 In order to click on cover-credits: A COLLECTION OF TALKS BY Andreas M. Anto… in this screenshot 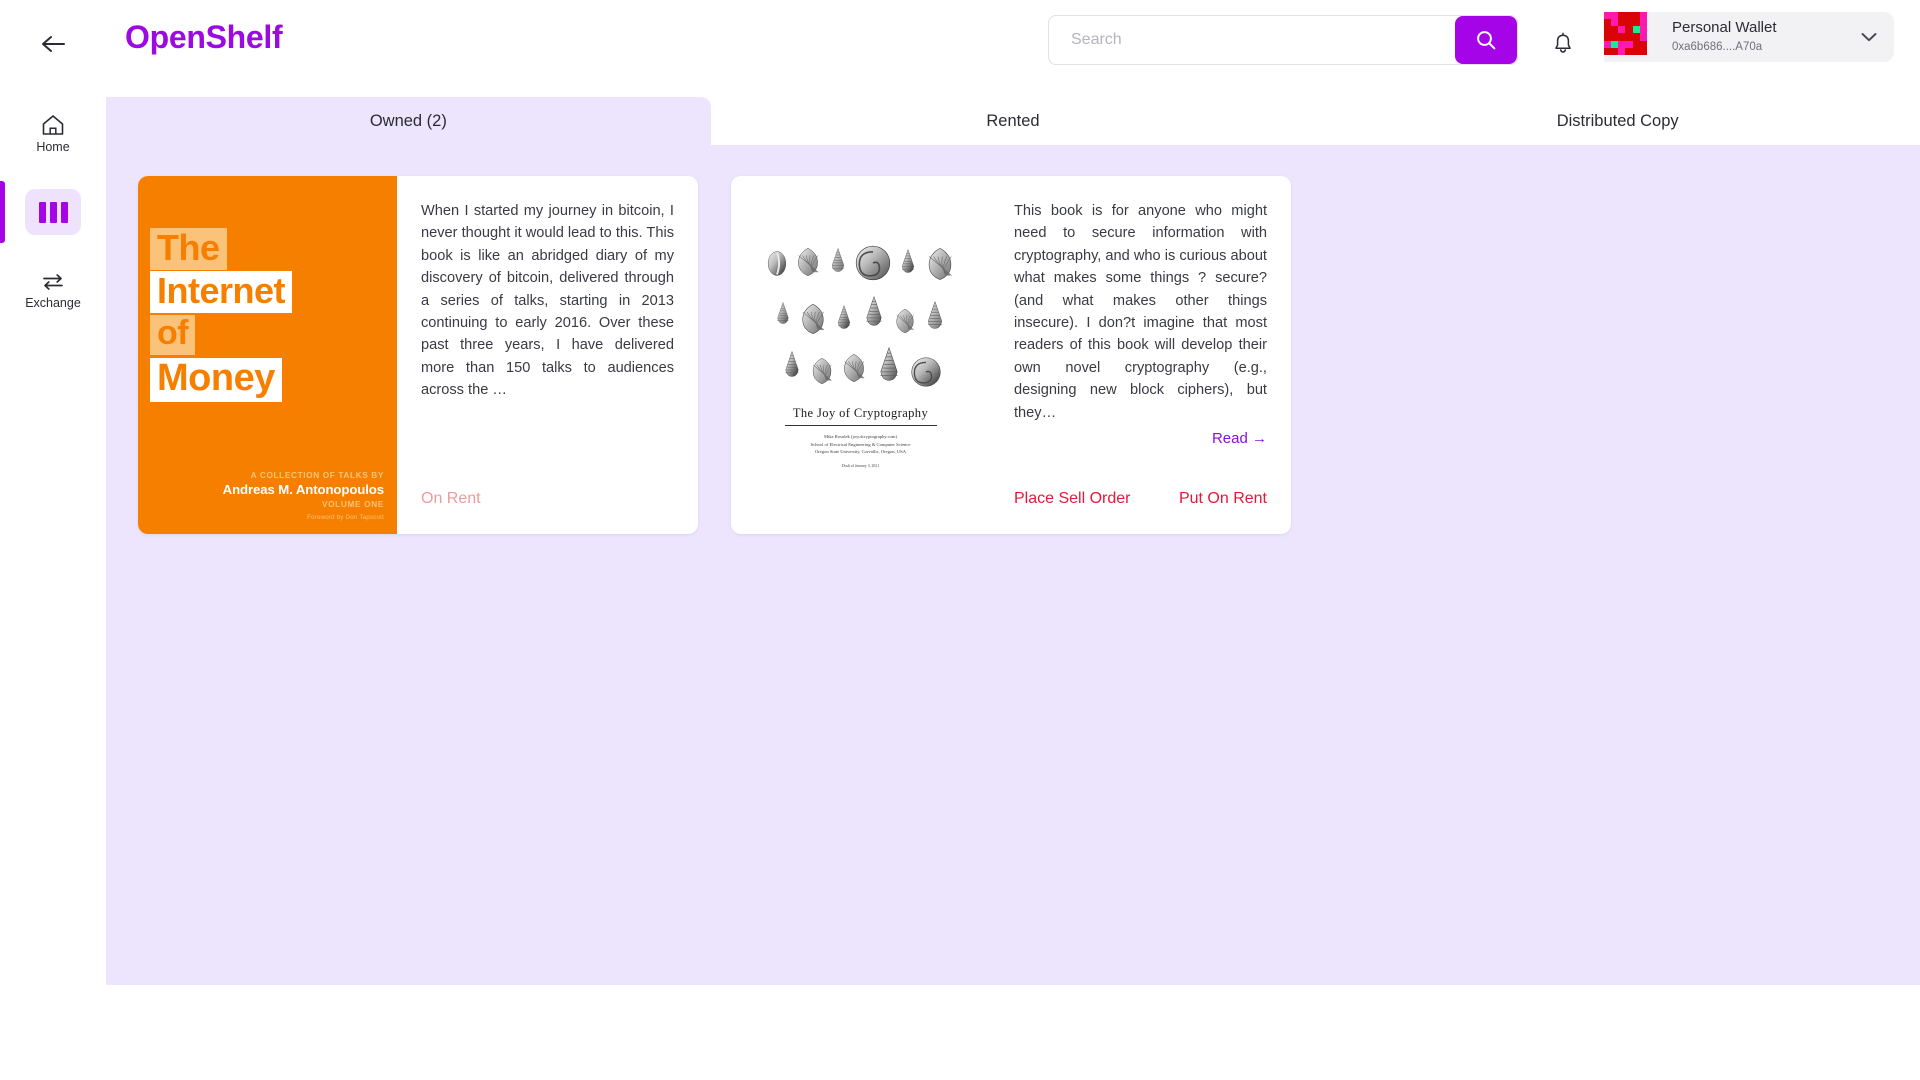, I will do `click(303, 495)`.